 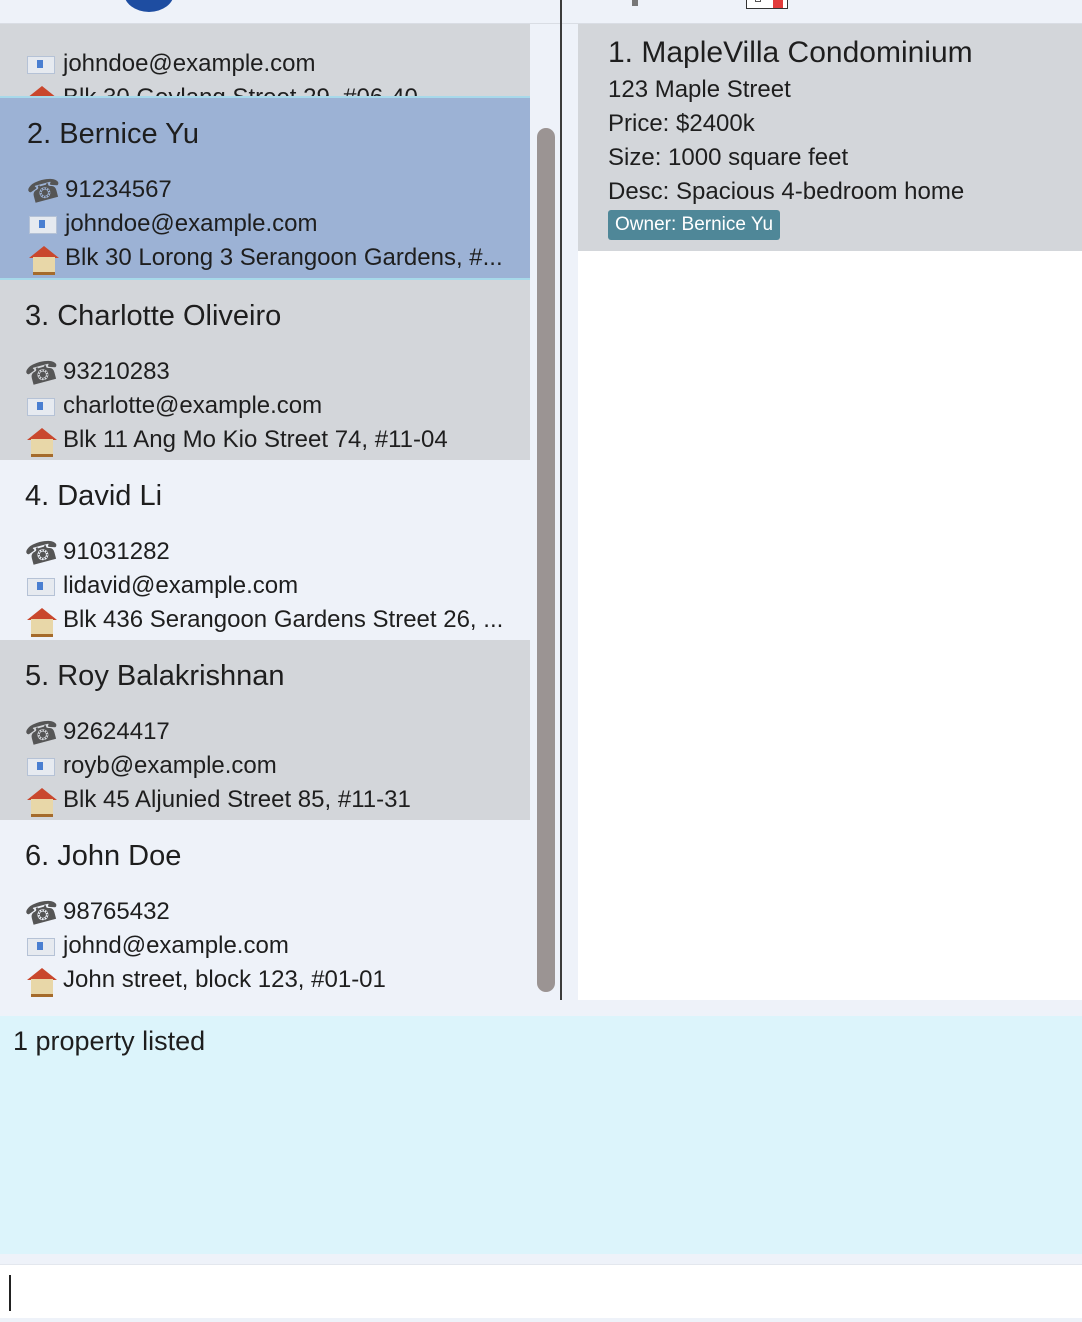 I want to click on property-list-header, so click(x=822, y=12).